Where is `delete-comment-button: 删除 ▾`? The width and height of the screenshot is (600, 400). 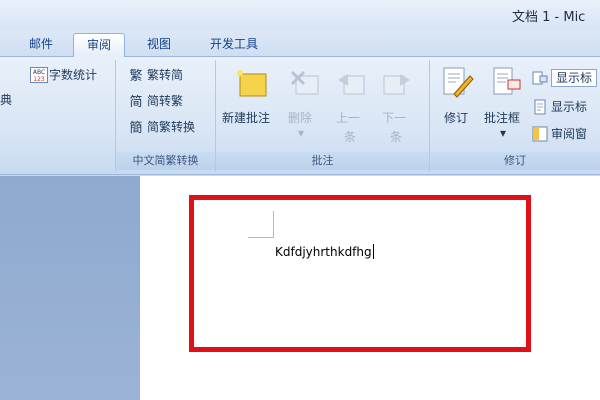 delete-comment-button: 删除 ▾ is located at coordinates (304, 105).